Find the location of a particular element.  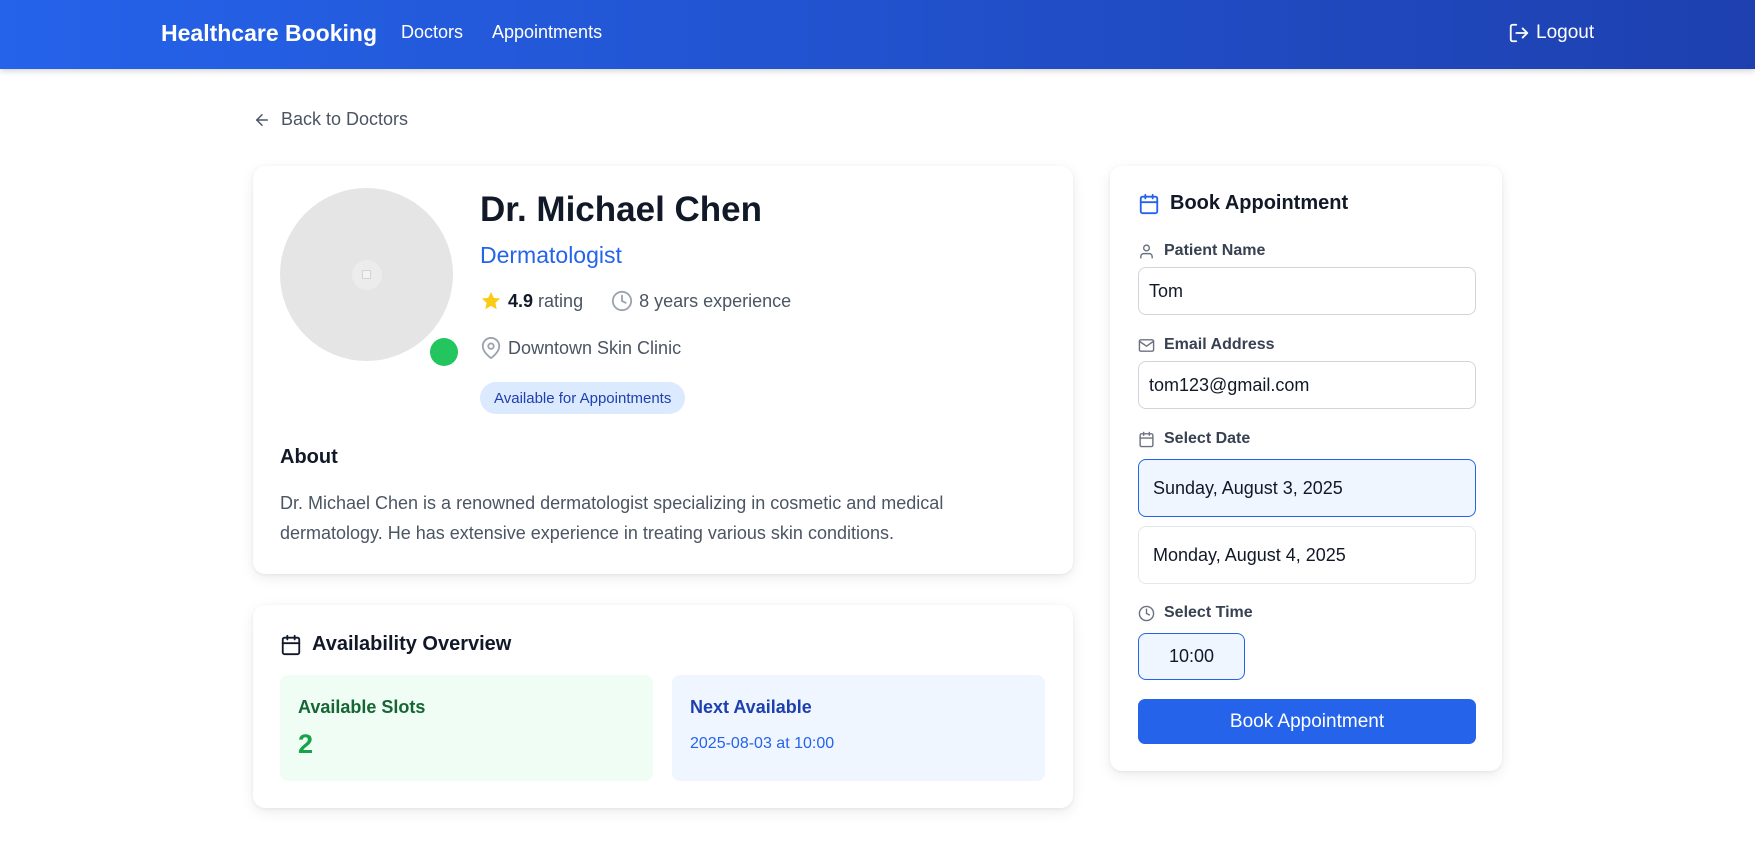

doctor-avatar is located at coordinates (366, 274).